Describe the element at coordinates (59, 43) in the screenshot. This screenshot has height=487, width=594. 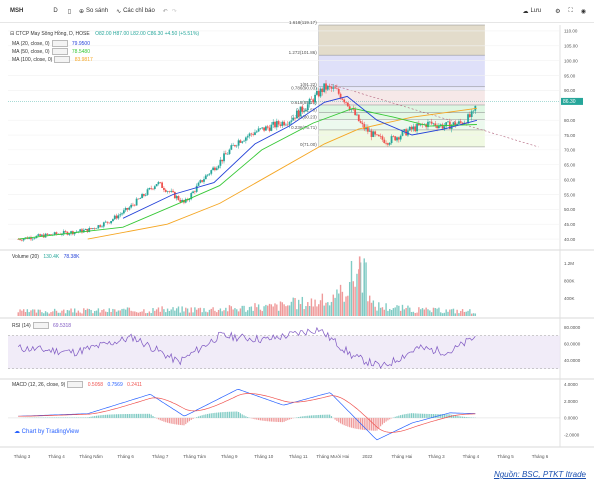
I see `ma20-settings` at that location.